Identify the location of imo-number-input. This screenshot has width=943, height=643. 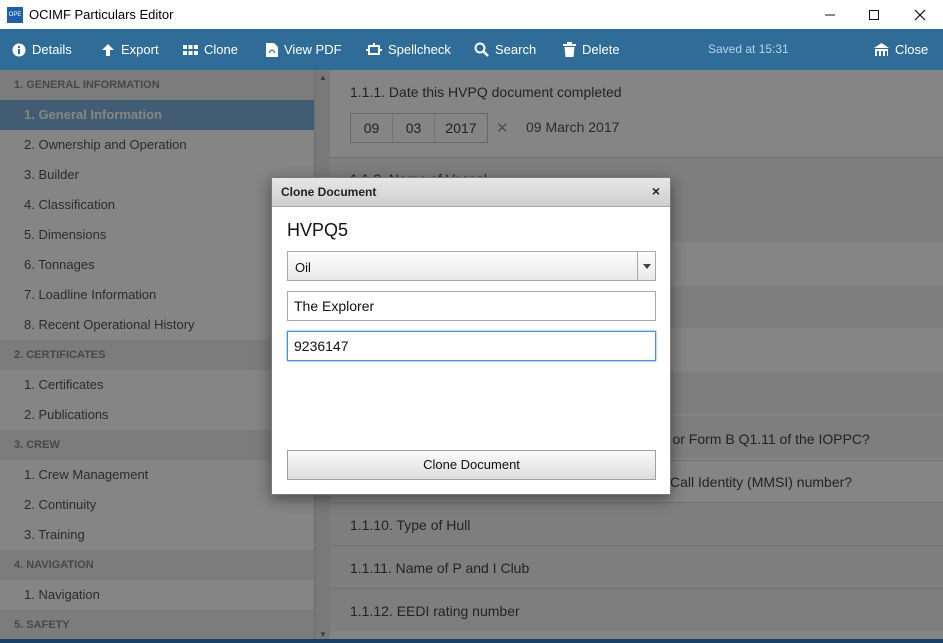
(471, 346).